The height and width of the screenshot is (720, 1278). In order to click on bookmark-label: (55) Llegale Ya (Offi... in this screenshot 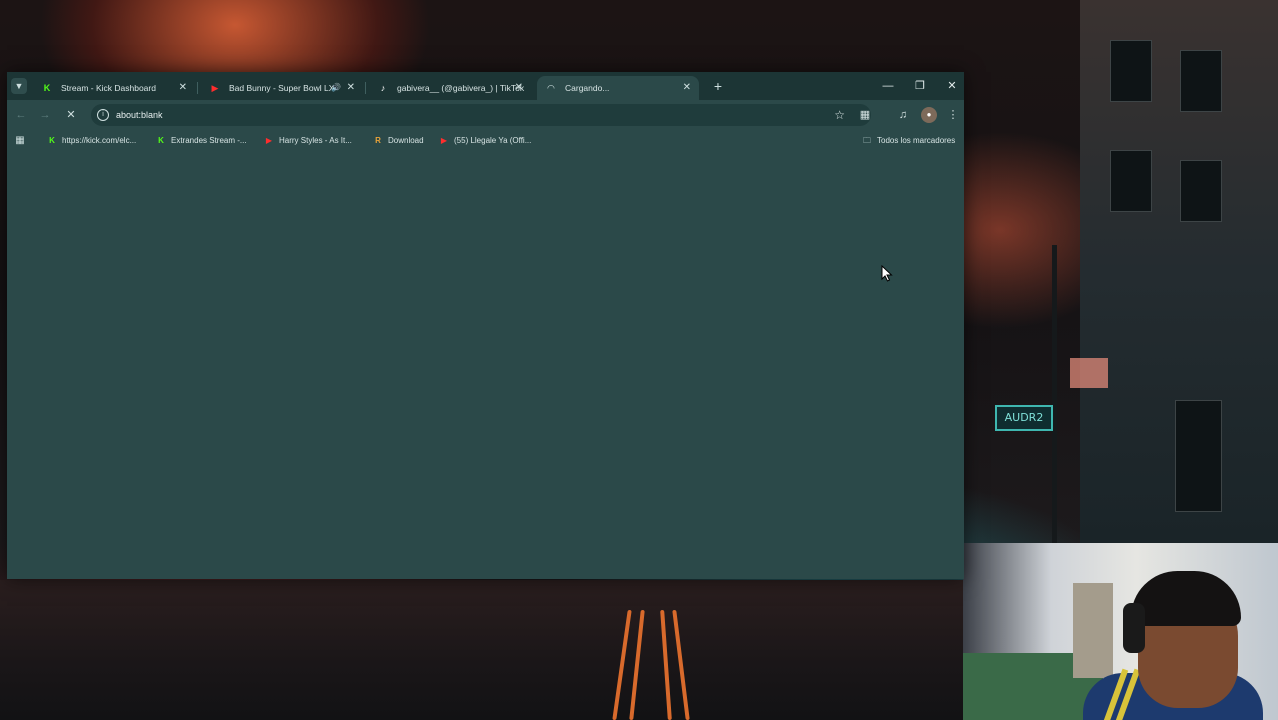, I will do `click(493, 140)`.